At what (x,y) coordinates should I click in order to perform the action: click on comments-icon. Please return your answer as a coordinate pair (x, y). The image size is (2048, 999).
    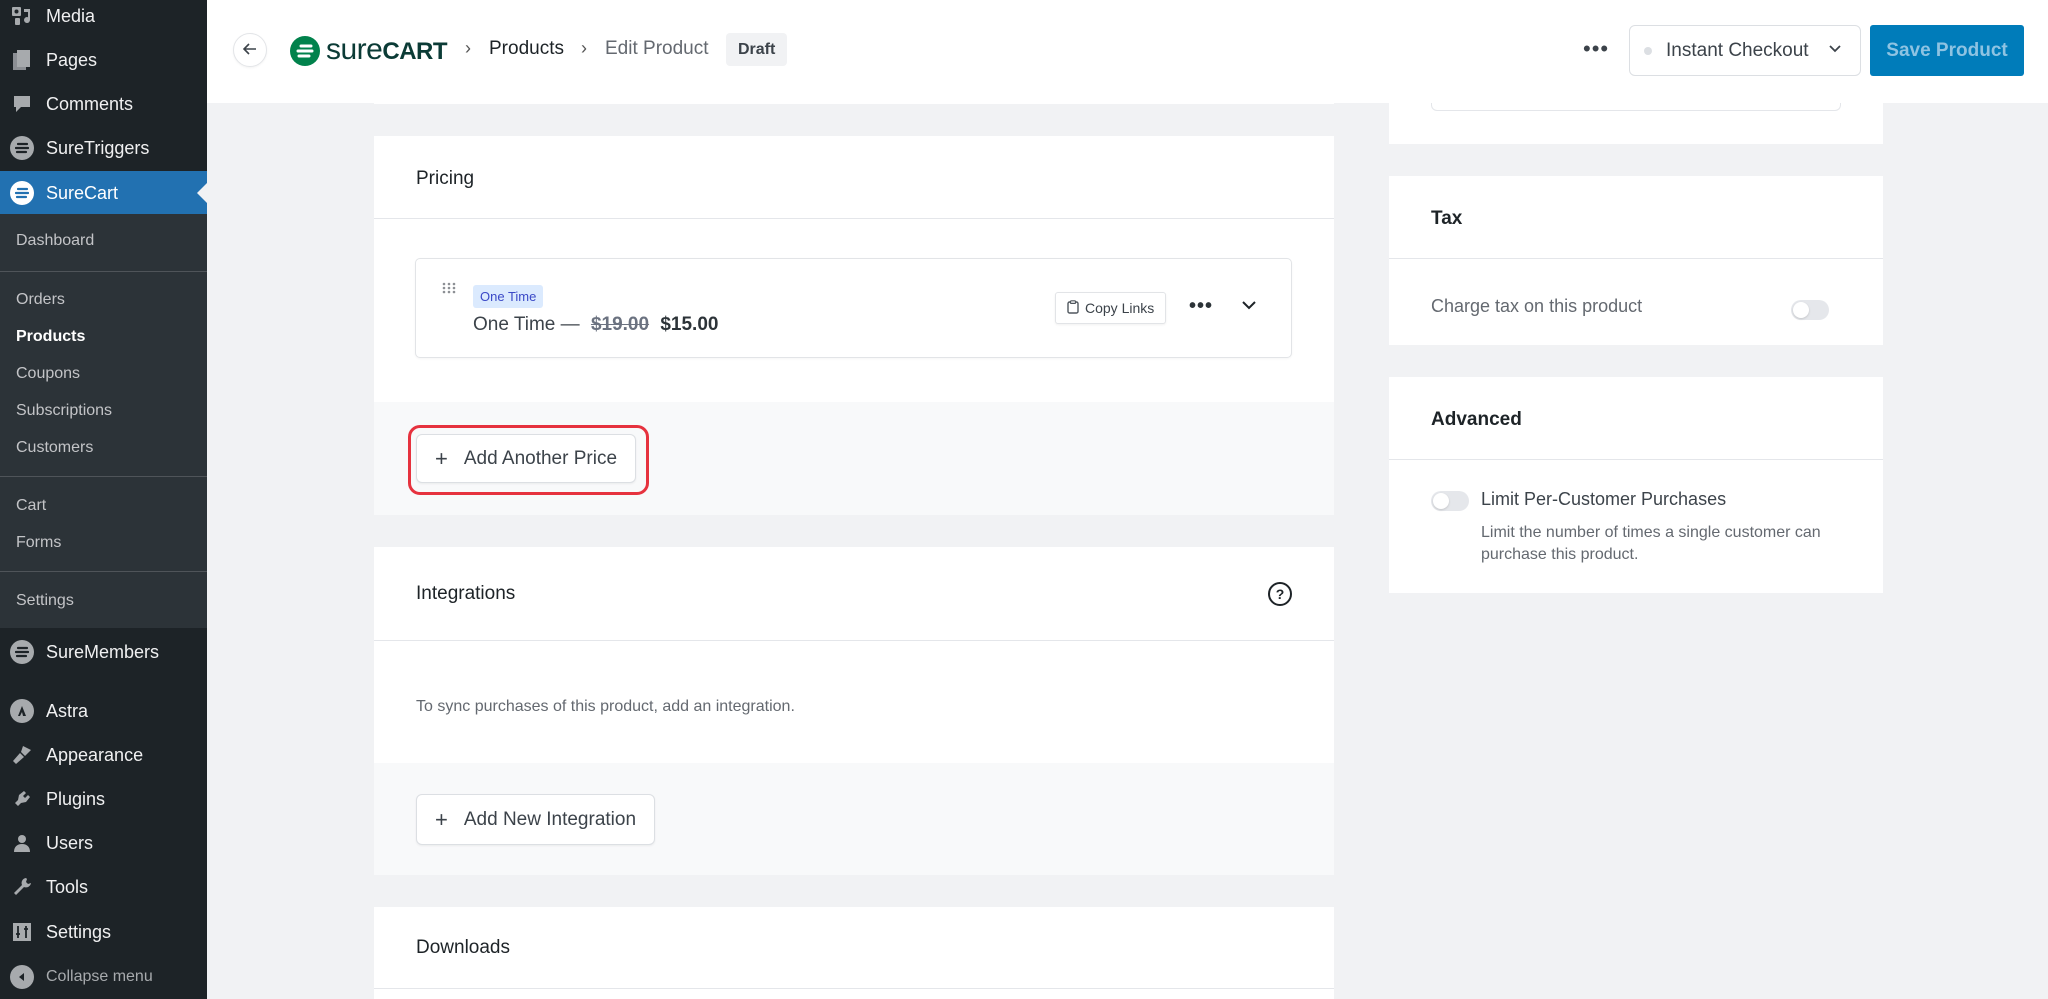
    Looking at the image, I should click on (22, 104).